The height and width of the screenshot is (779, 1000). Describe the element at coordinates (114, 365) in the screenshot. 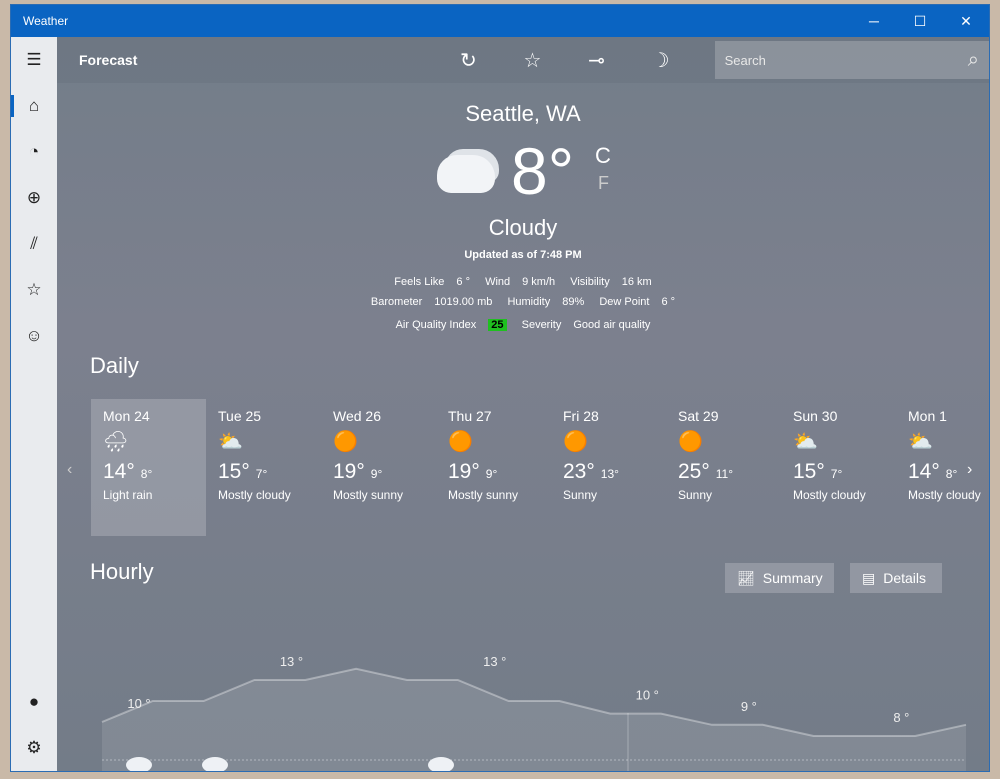

I see `daily-heading: Daily` at that location.